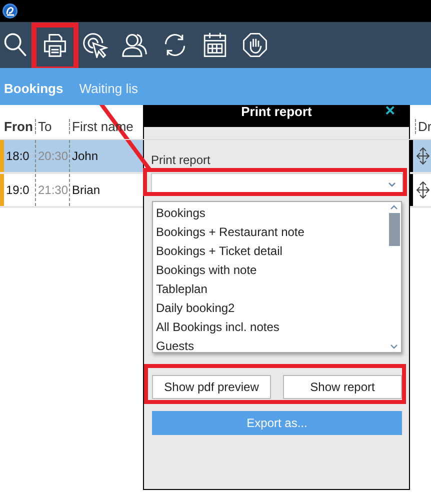 Image resolution: width=431 pixels, height=503 pixels. What do you see at coordinates (17, 156) in the screenshot?
I see `table-cell-text: 18:0` at bounding box center [17, 156].